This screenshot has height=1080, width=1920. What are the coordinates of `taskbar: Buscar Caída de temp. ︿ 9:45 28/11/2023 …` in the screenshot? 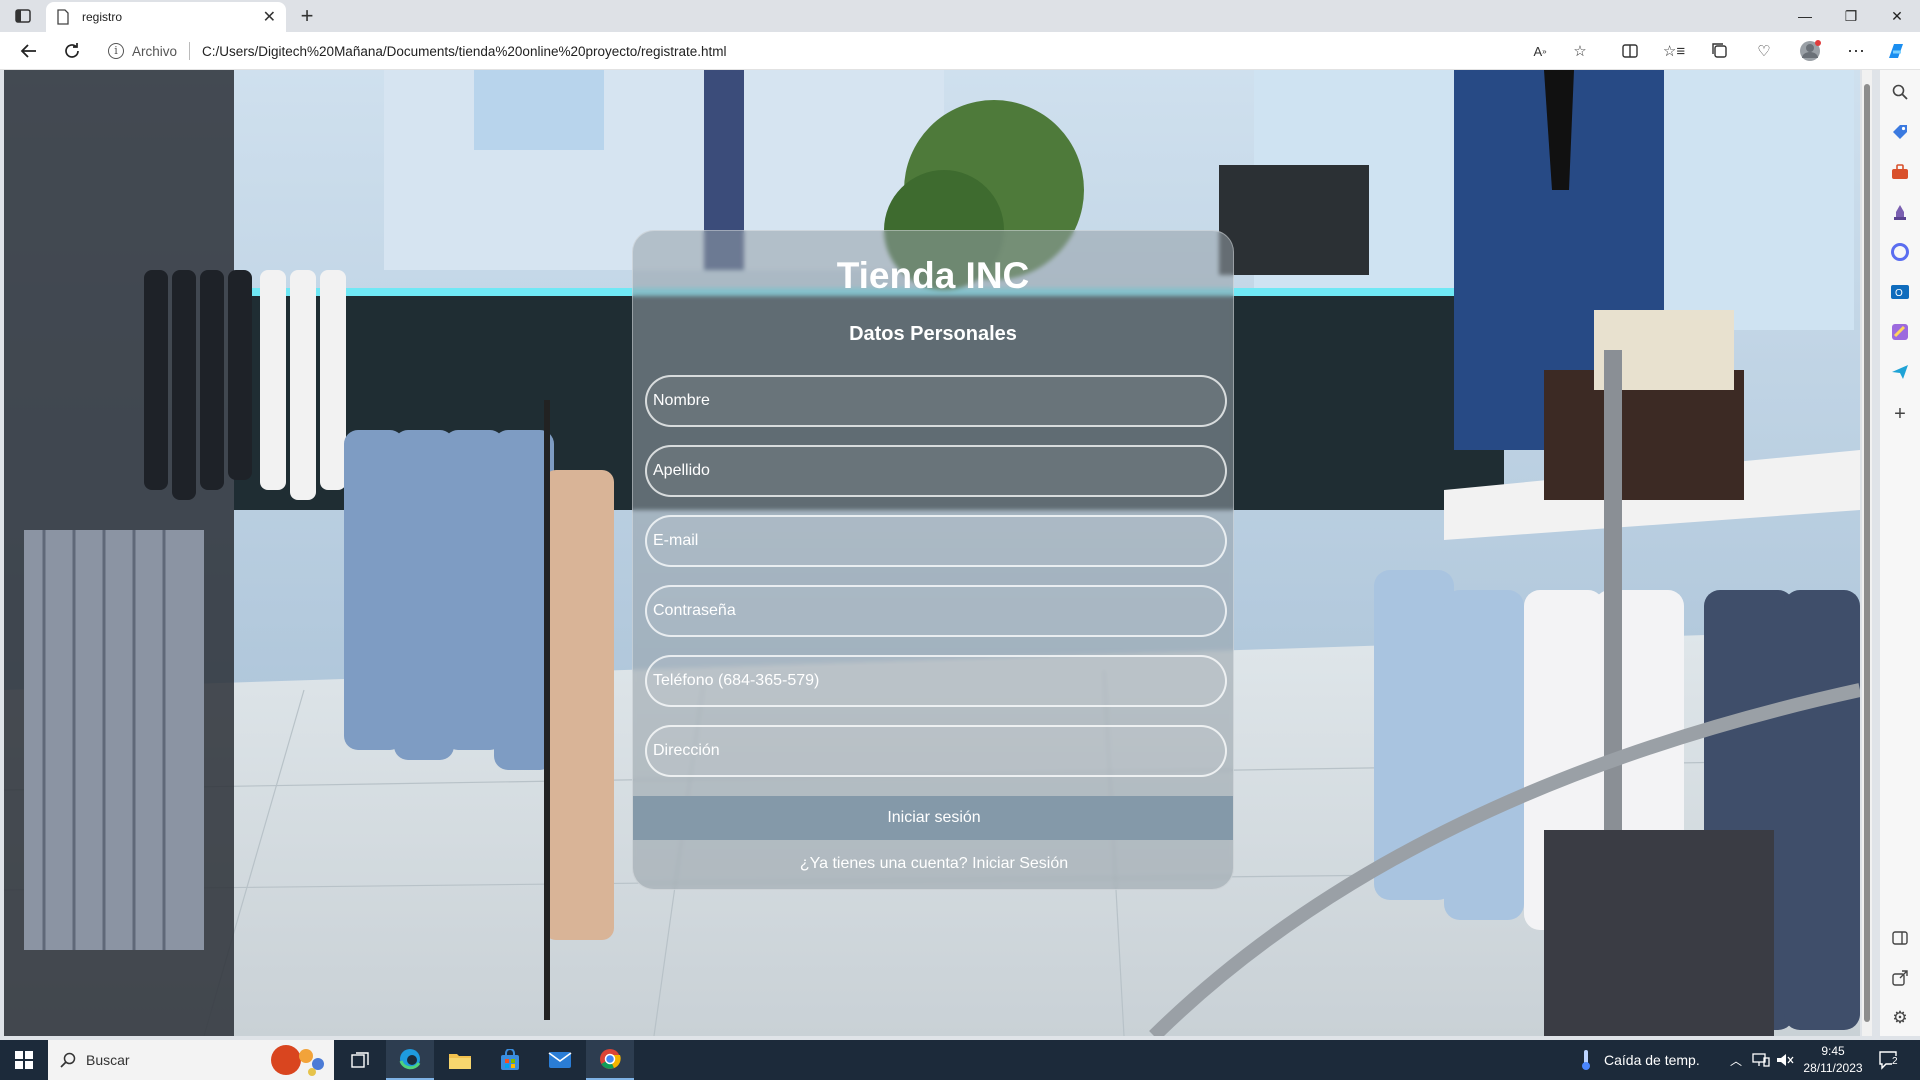 It's located at (960, 1060).